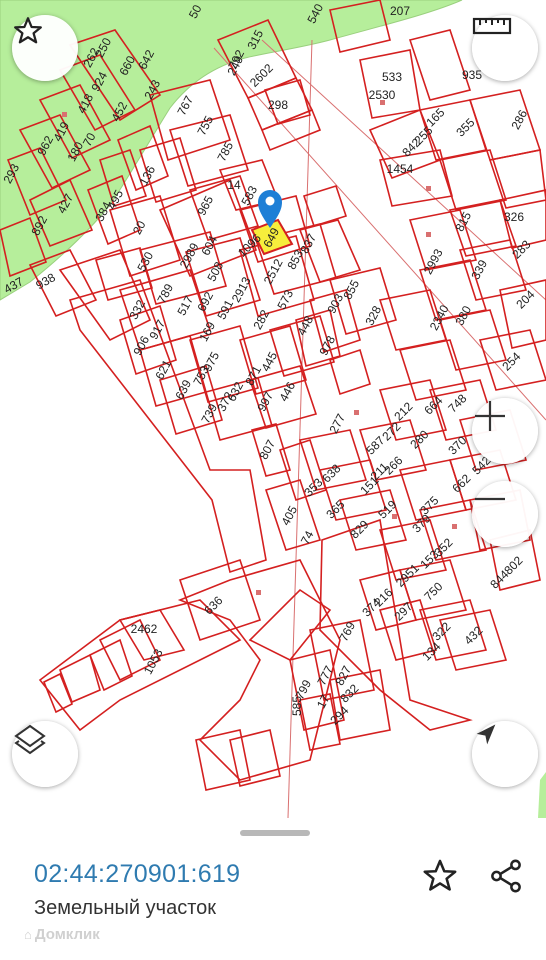 The width and height of the screenshot is (546, 960). Describe the element at coordinates (273, 271) in the screenshot. I see `parcel-label: 2512` at that location.